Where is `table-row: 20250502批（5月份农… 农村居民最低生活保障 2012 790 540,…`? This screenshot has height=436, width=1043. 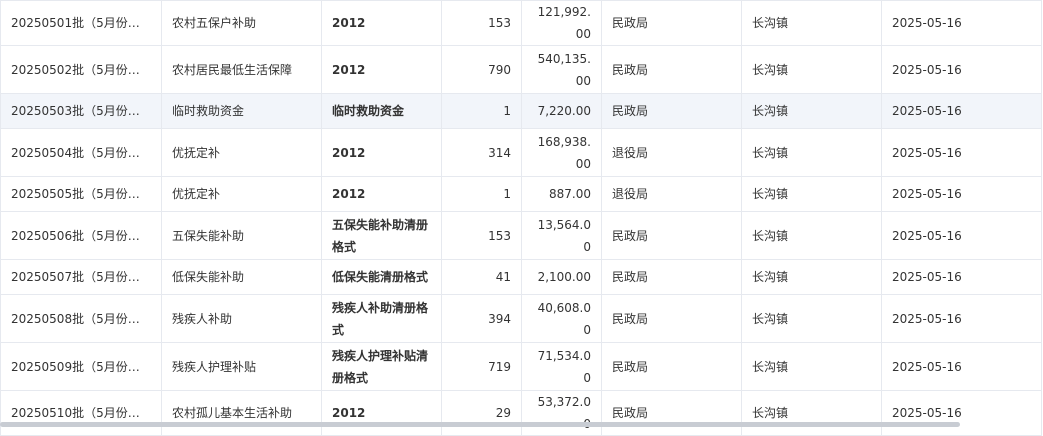 table-row: 20250502批（5月份农… 农村居民最低生活保障 2012 790 540,… is located at coordinates (521, 69).